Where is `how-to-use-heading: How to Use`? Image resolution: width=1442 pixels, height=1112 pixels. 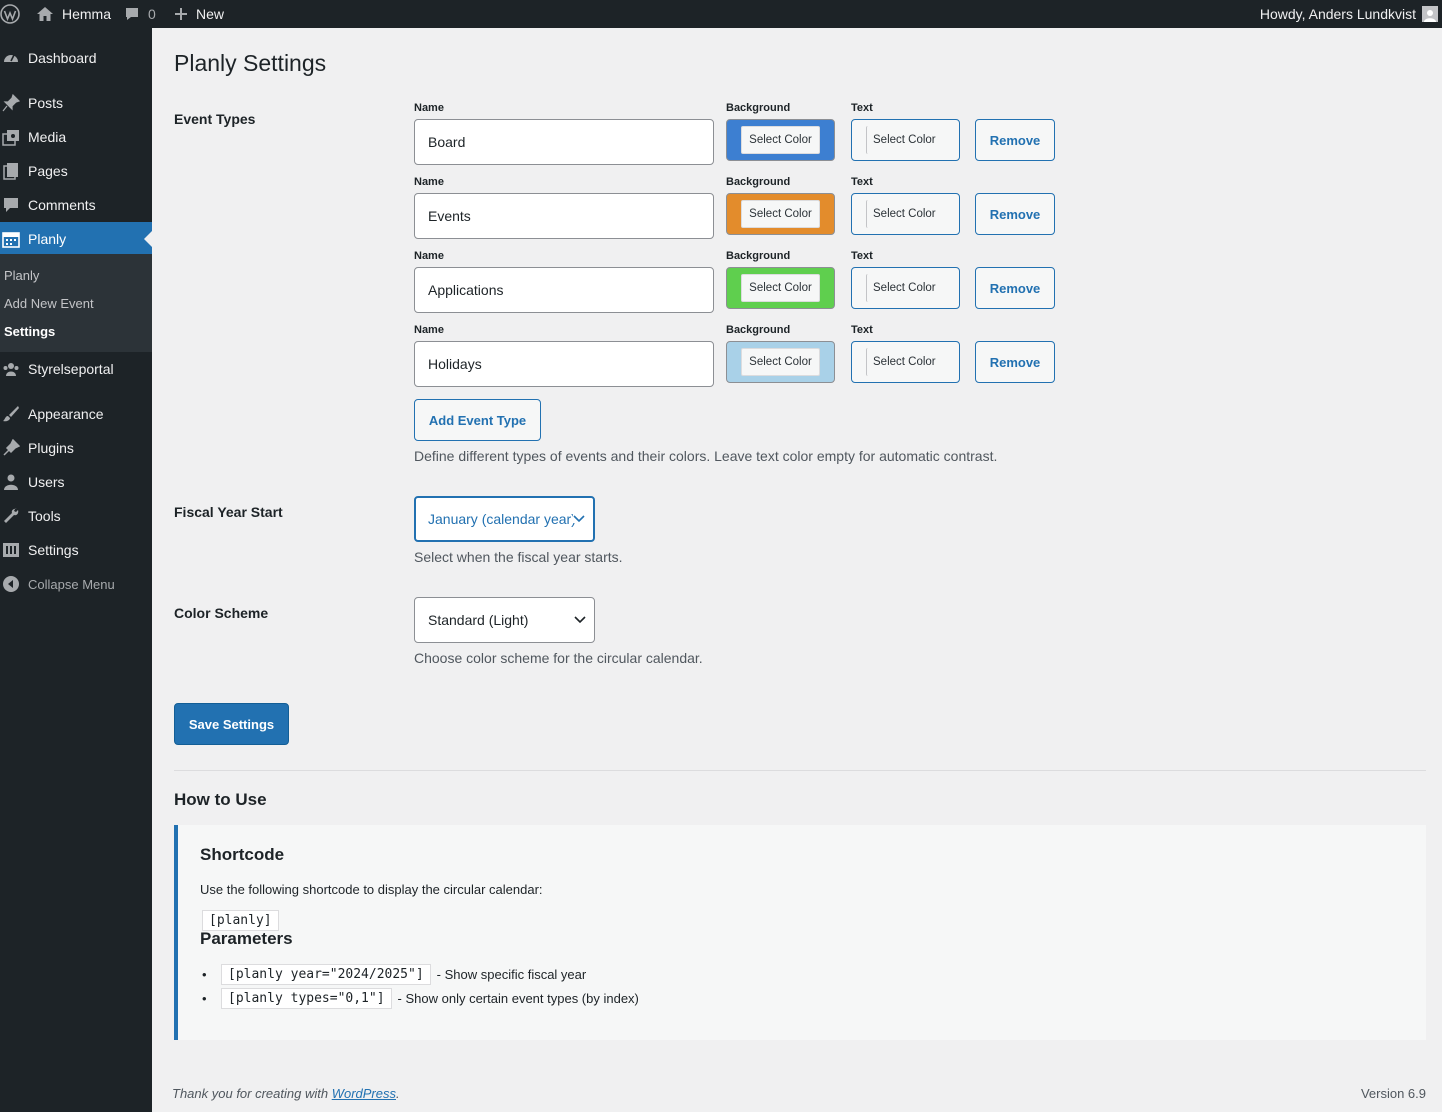 how-to-use-heading: How to Use is located at coordinates (220, 799).